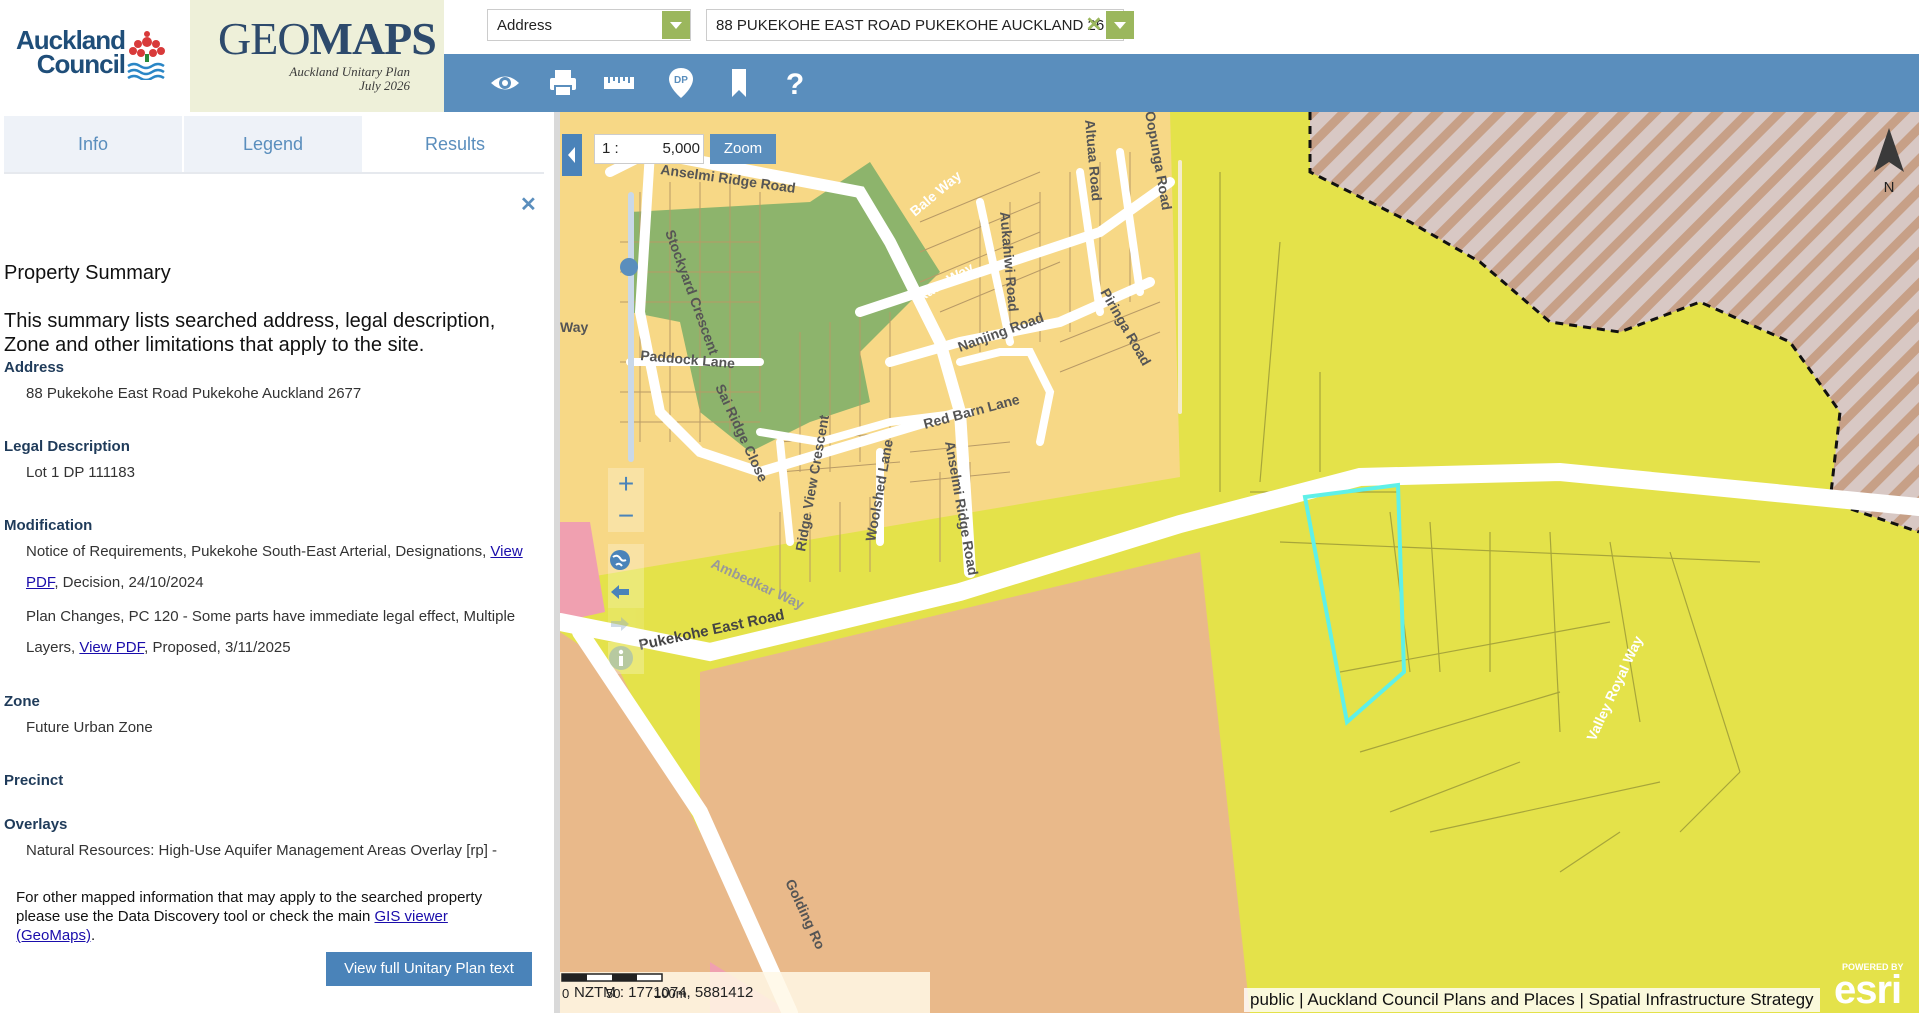 The height and width of the screenshot is (1013, 1919). What do you see at coordinates (681, 80) in the screenshot?
I see `svg-text: DP` at bounding box center [681, 80].